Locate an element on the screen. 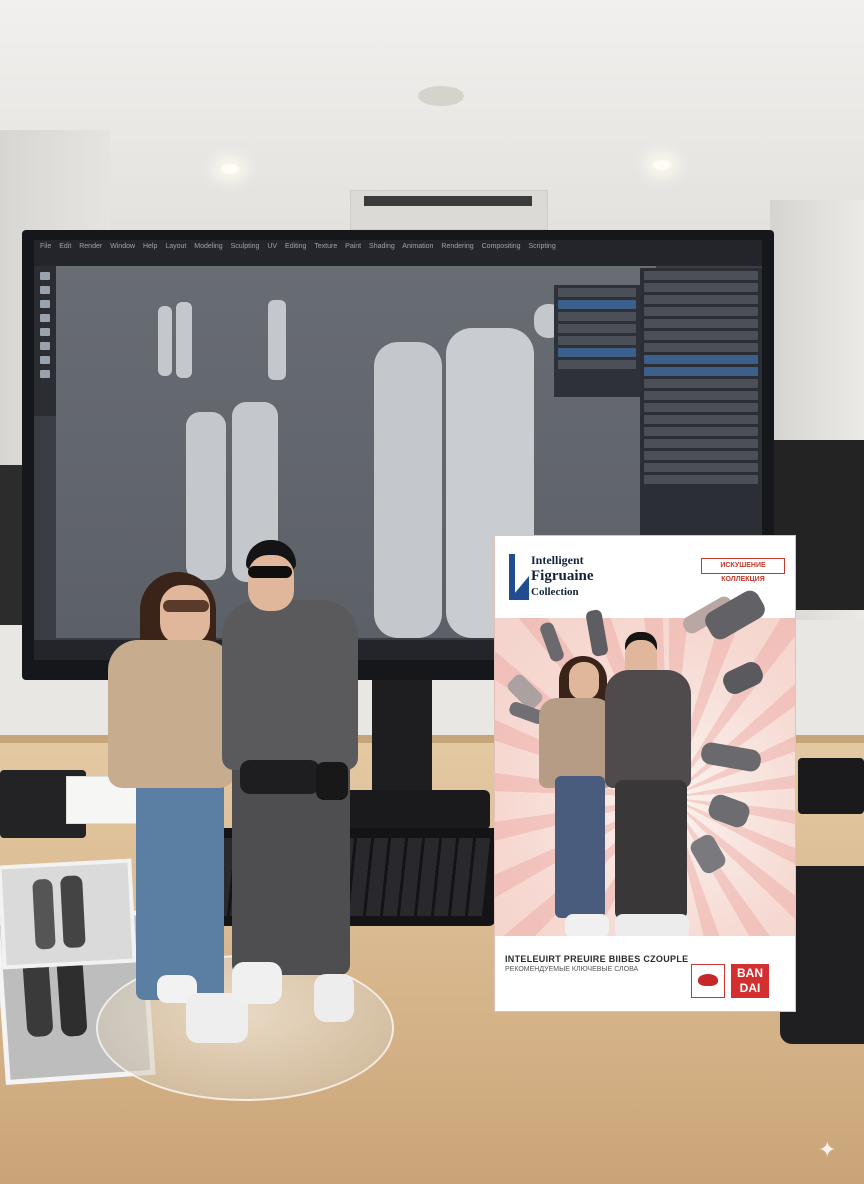  figurine-man-waist-bag is located at coordinates (280, 777).